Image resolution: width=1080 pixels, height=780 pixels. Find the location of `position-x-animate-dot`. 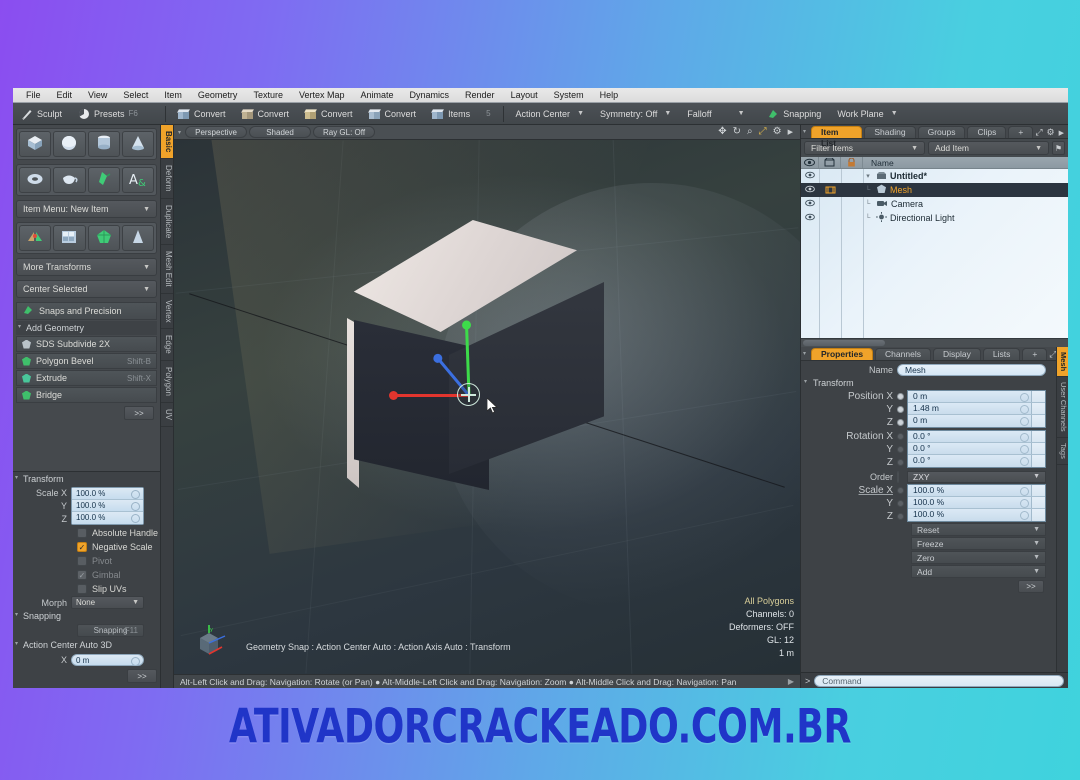

position-x-animate-dot is located at coordinates (900, 396).